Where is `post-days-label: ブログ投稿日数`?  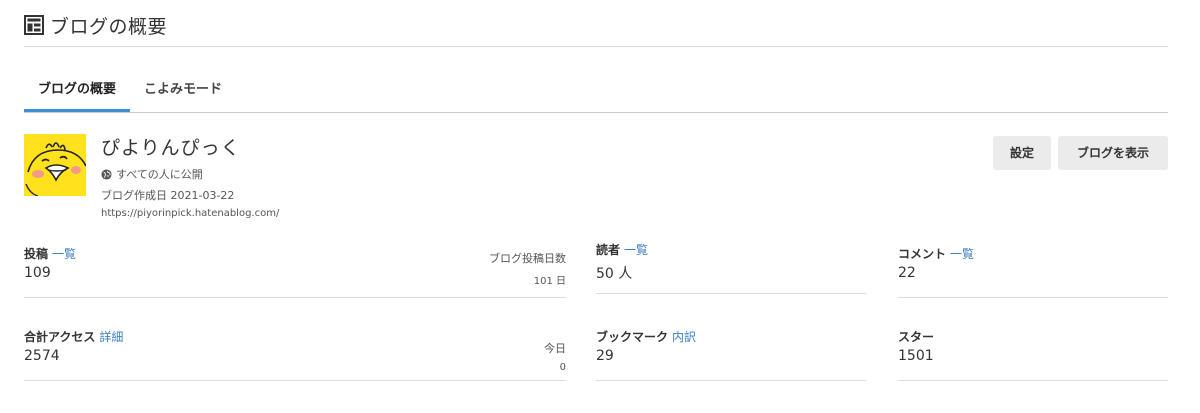 post-days-label: ブログ投稿日数 is located at coordinates (527, 258).